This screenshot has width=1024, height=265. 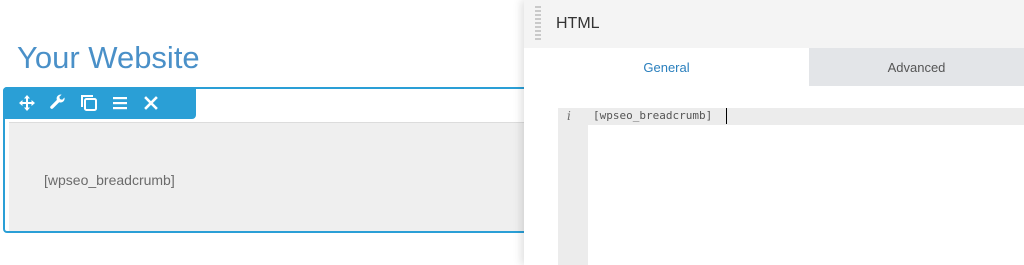 I want to click on tab-general: General, so click(x=666, y=67).